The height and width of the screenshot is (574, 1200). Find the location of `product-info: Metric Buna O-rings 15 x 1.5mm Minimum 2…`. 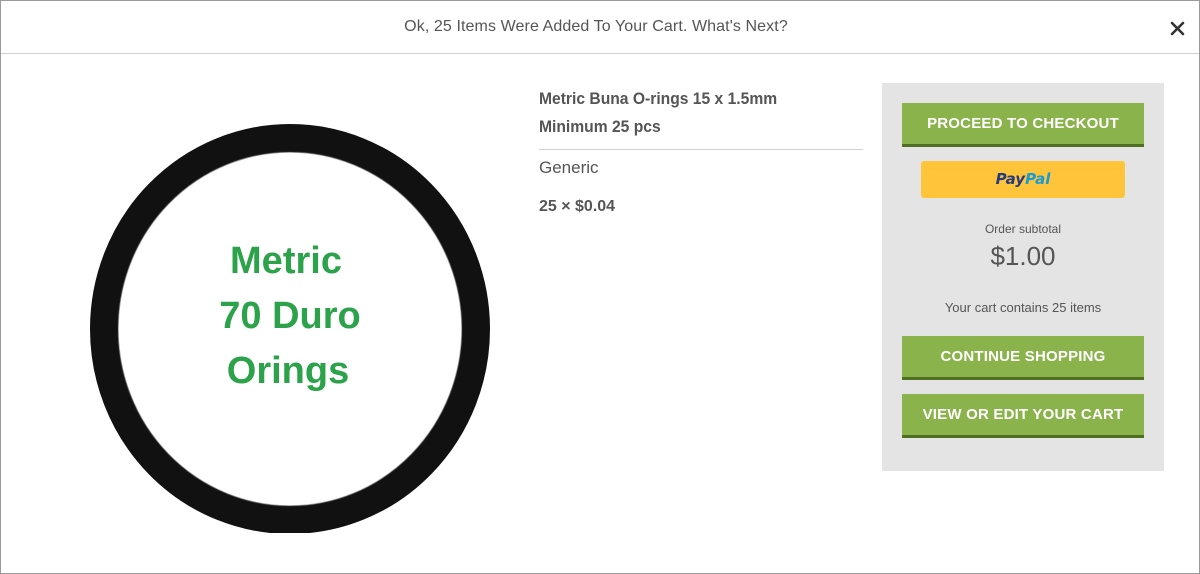

product-info: Metric Buna O-rings 15 x 1.5mm Minimum 2… is located at coordinates (701, 151).